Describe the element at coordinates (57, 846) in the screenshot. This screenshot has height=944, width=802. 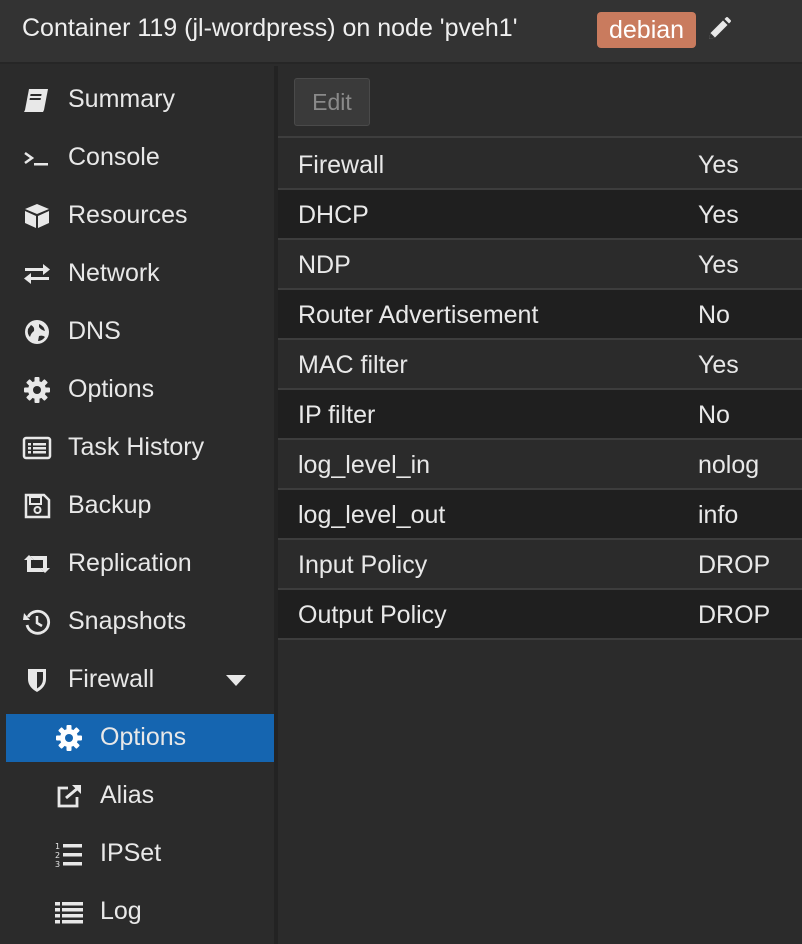
I see `svg-text: 1` at that location.